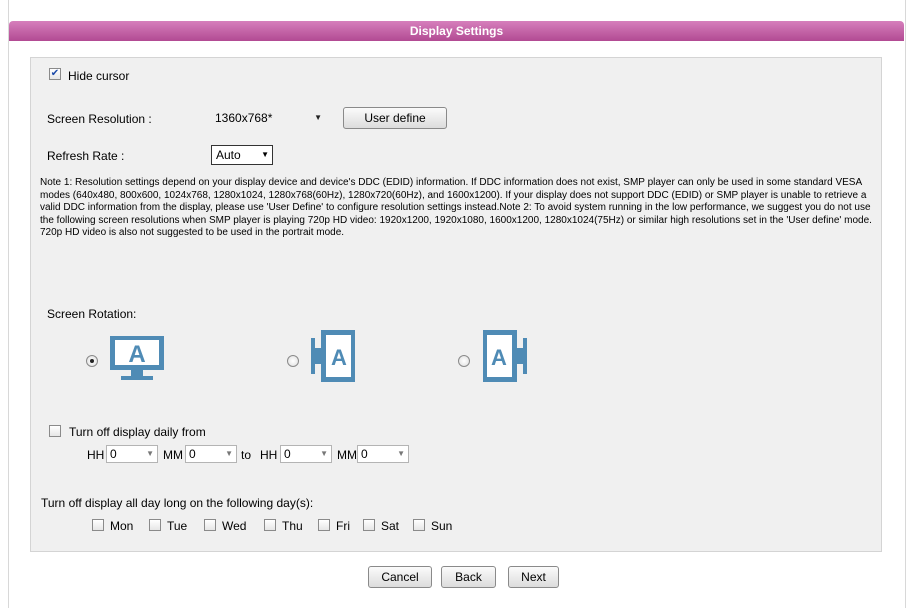 The height and width of the screenshot is (610, 914). I want to click on daily-off-label: Turn off display daily from, so click(137, 432).